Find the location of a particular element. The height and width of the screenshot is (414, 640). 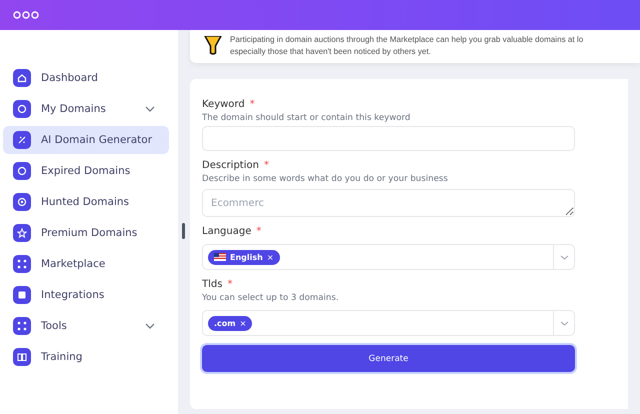

box-icon is located at coordinates (22, 295).